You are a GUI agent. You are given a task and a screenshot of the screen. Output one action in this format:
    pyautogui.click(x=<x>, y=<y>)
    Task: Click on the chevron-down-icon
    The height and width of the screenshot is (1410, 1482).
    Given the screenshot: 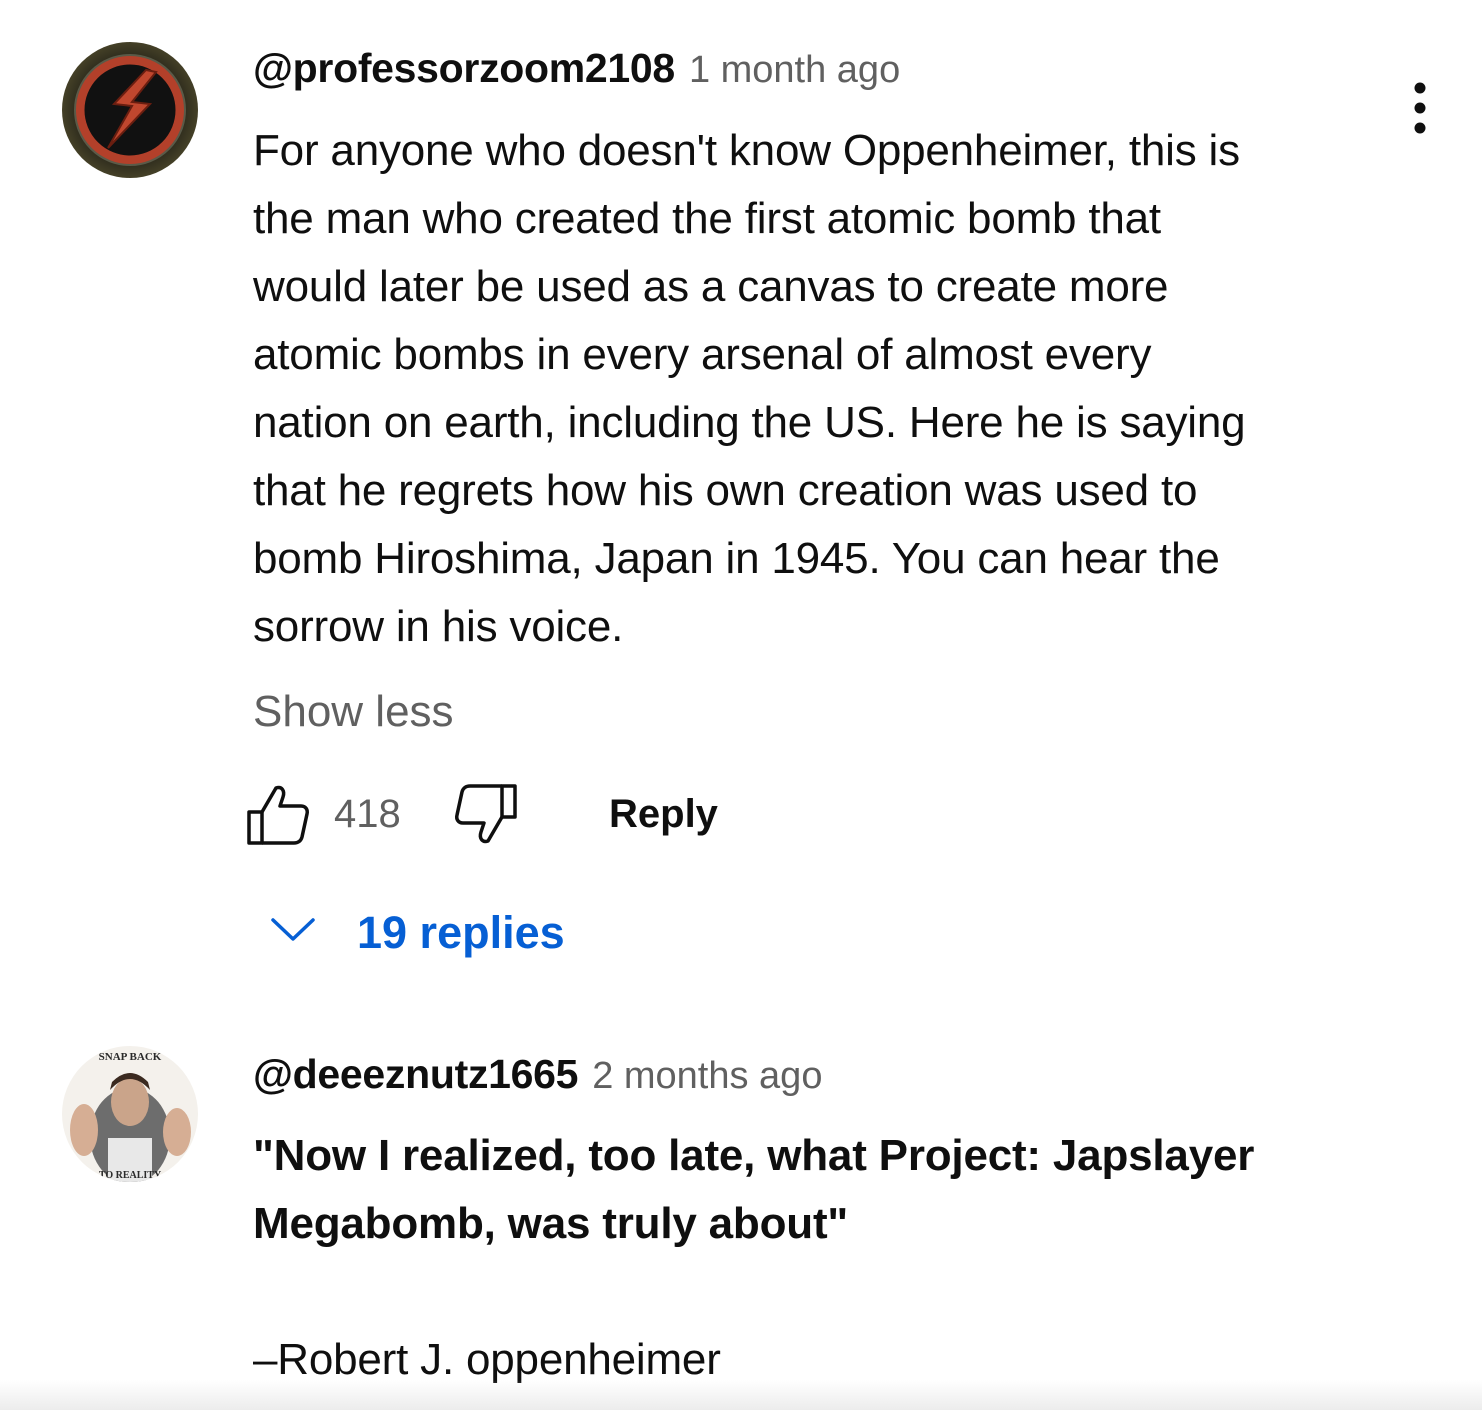 What is the action you would take?
    pyautogui.click(x=293, y=929)
    